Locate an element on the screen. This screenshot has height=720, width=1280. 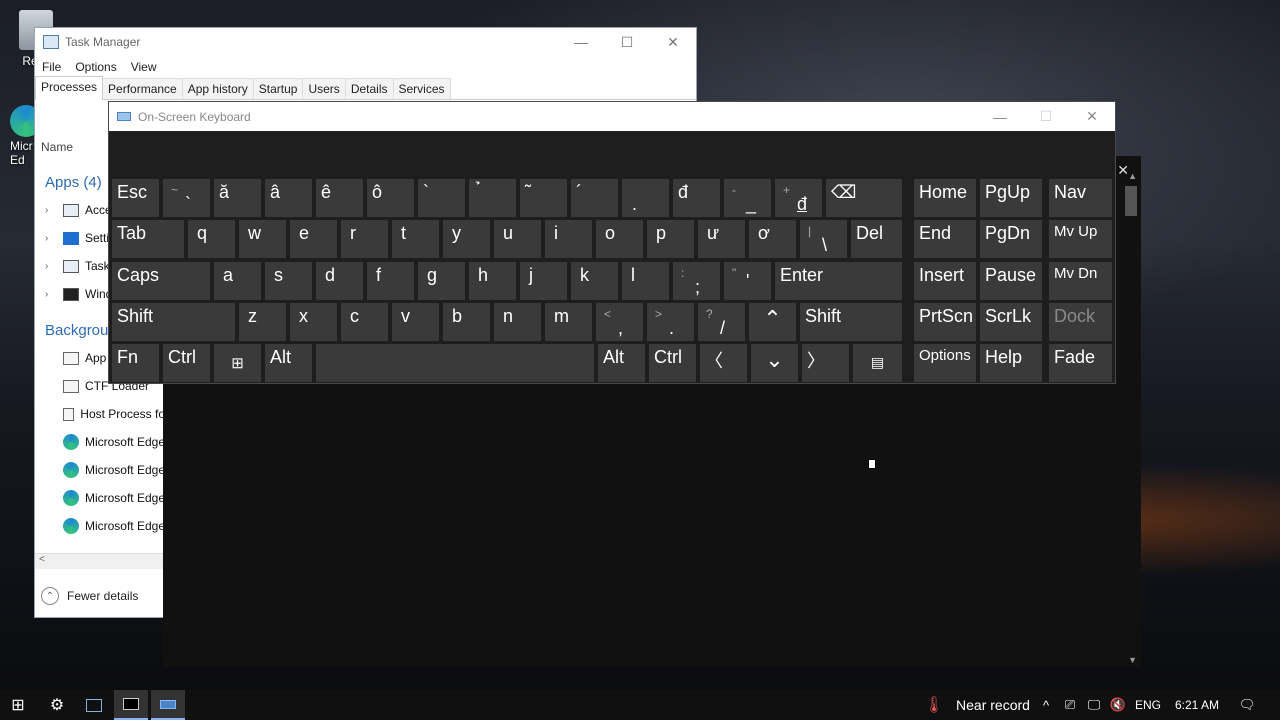
scroll-down-arrow: ▼ is located at coordinates (1132, 660).